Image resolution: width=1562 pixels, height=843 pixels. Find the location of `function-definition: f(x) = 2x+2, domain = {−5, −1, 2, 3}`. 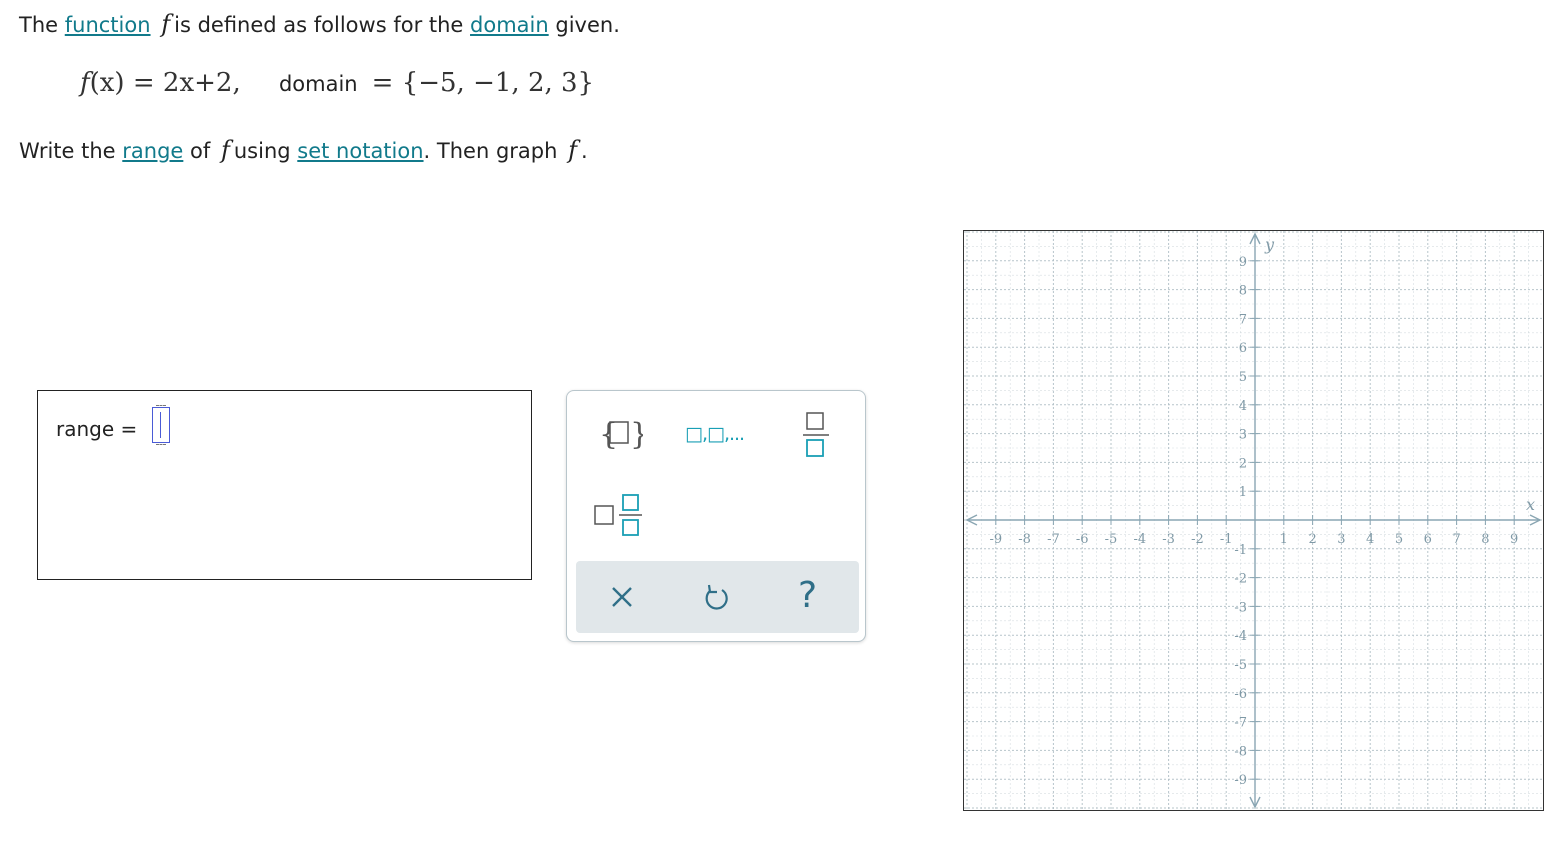

function-definition: f(x) = 2x+2, domain = {−5, −1, 2, 3} is located at coordinates (337, 83).